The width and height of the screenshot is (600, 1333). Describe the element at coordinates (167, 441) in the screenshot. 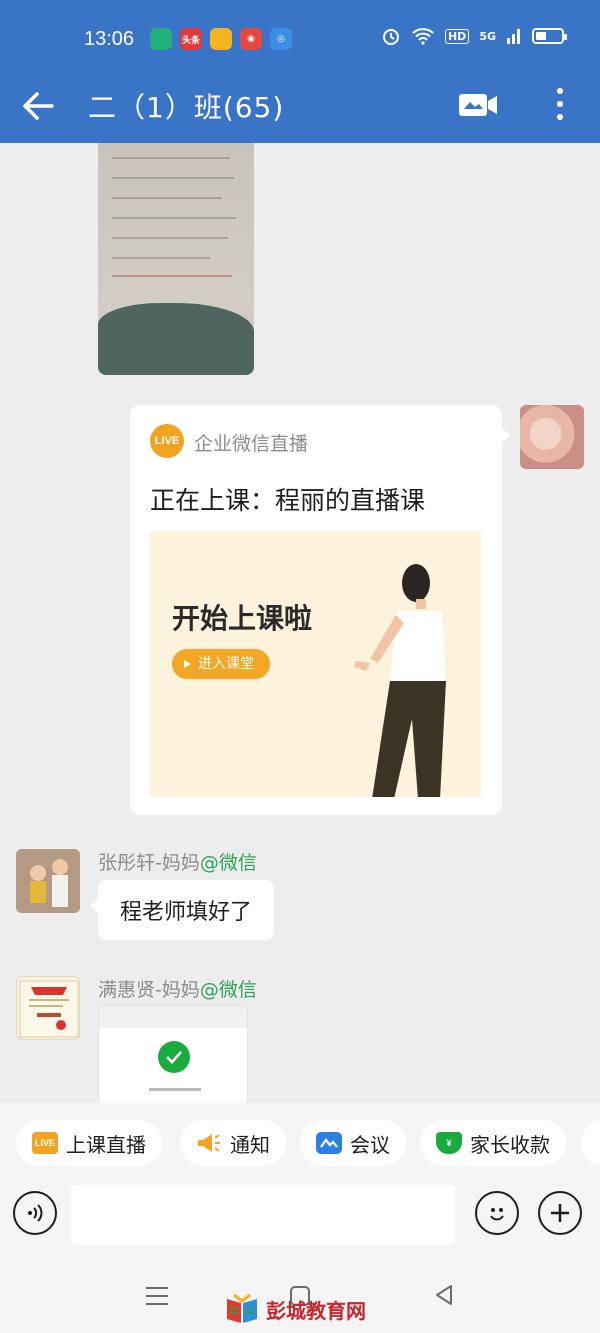

I see `live-badge: LIVE` at that location.